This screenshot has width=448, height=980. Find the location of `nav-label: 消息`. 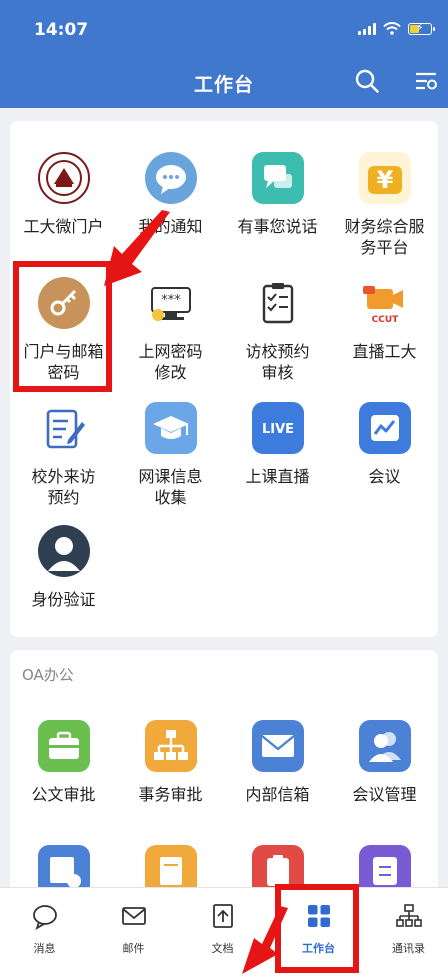

nav-label: 消息 is located at coordinates (44, 948).